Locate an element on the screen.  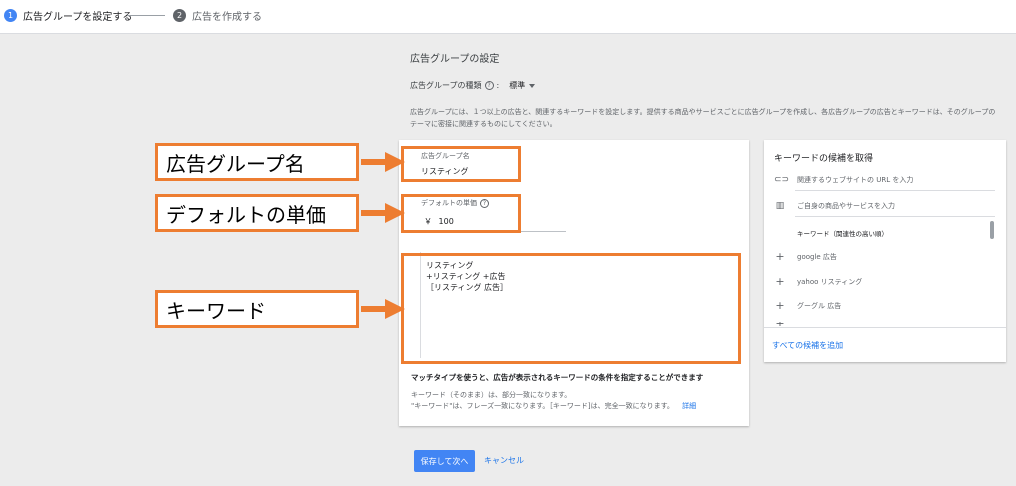
product-input: ▥ ご自身の商品やサービスを入力 is located at coordinates (834, 206).